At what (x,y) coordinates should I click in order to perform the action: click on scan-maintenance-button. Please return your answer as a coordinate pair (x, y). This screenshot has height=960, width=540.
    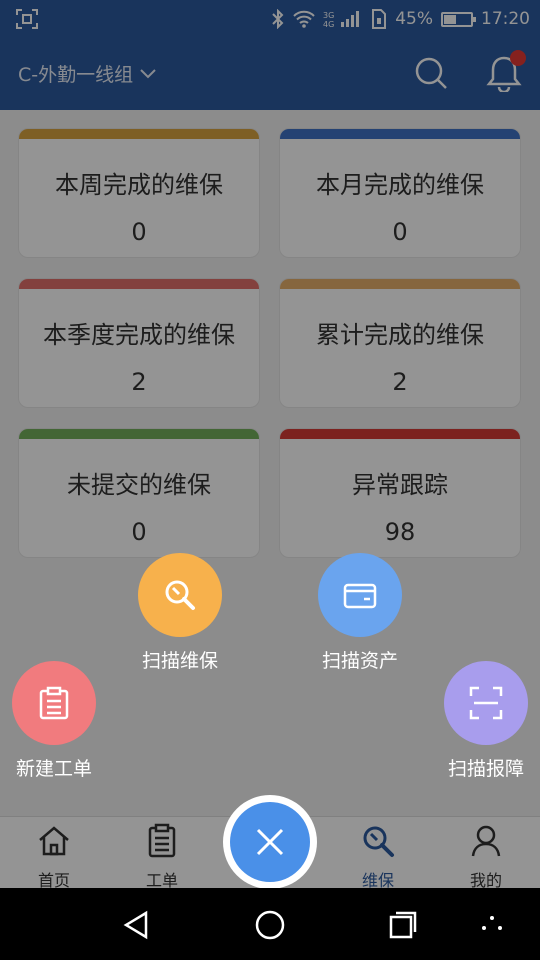
    Looking at the image, I should click on (180, 595).